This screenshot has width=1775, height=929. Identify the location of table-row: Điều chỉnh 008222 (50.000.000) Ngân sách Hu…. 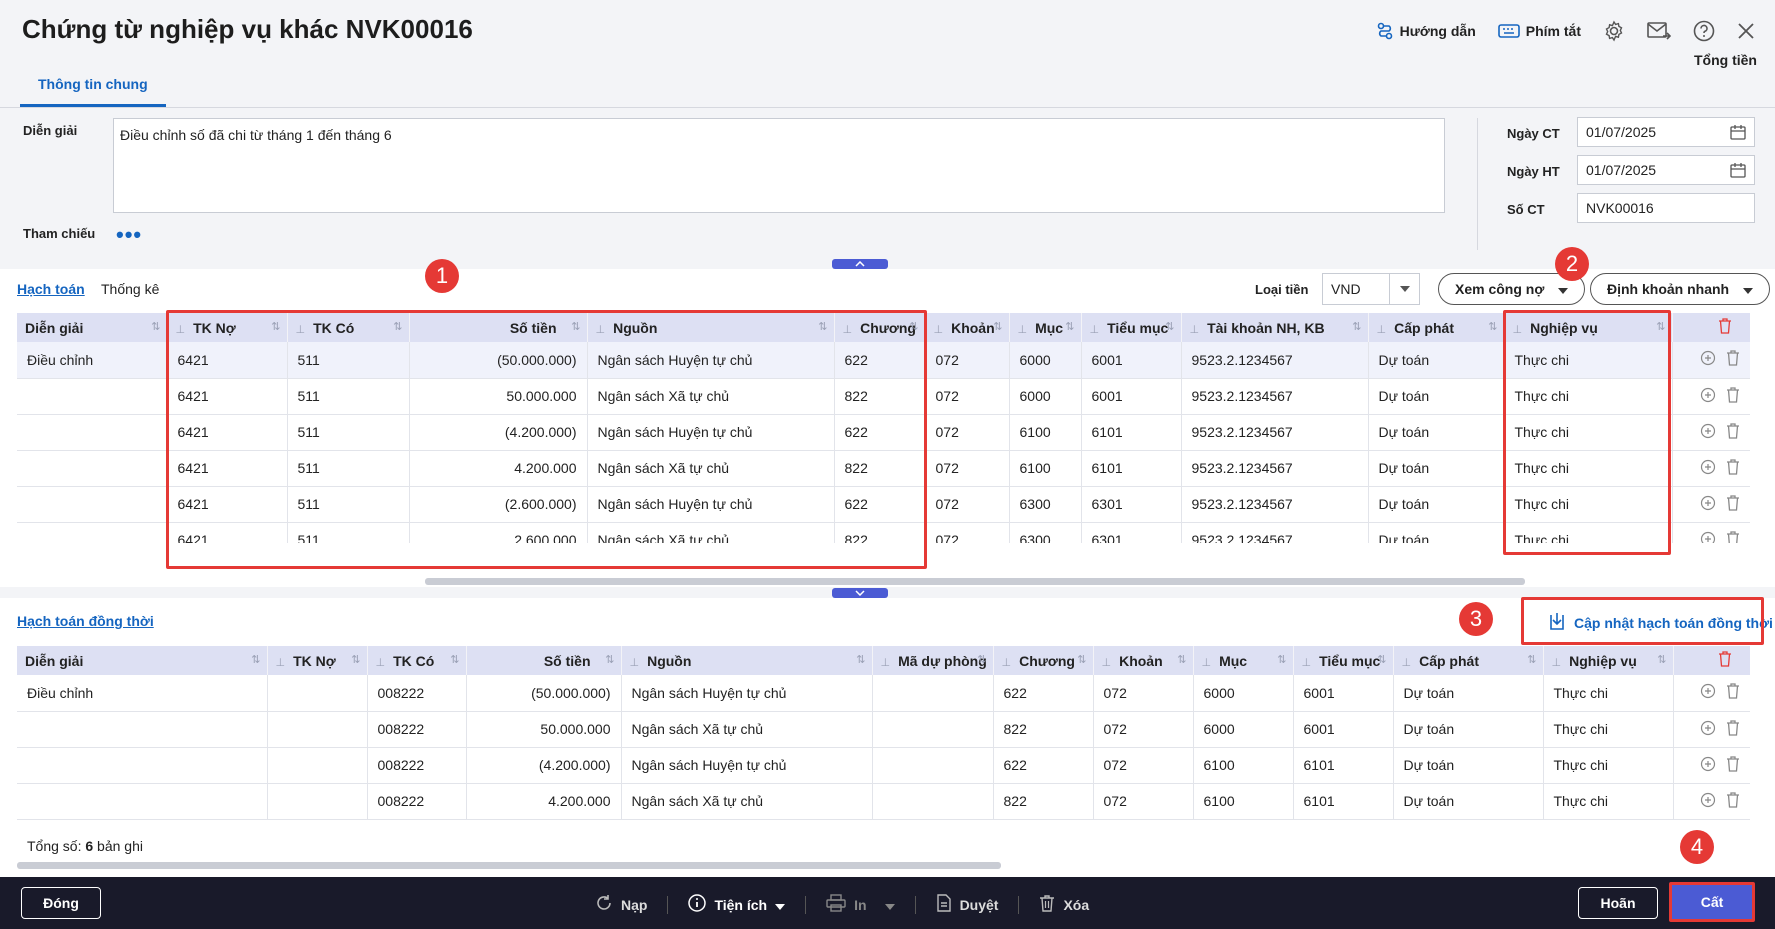
(883, 693).